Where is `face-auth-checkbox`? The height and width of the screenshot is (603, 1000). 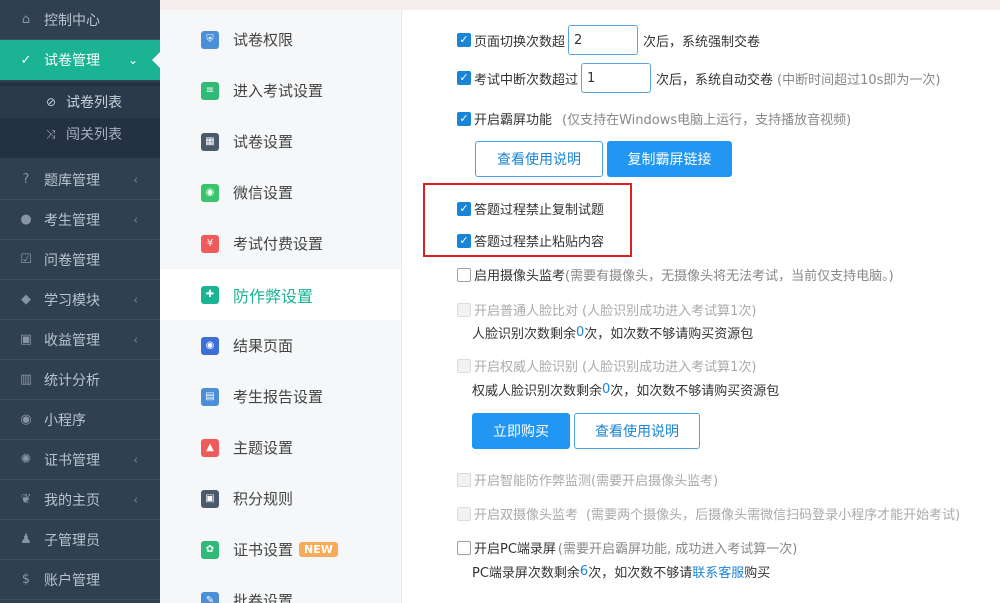
face-auth-checkbox is located at coordinates (464, 365).